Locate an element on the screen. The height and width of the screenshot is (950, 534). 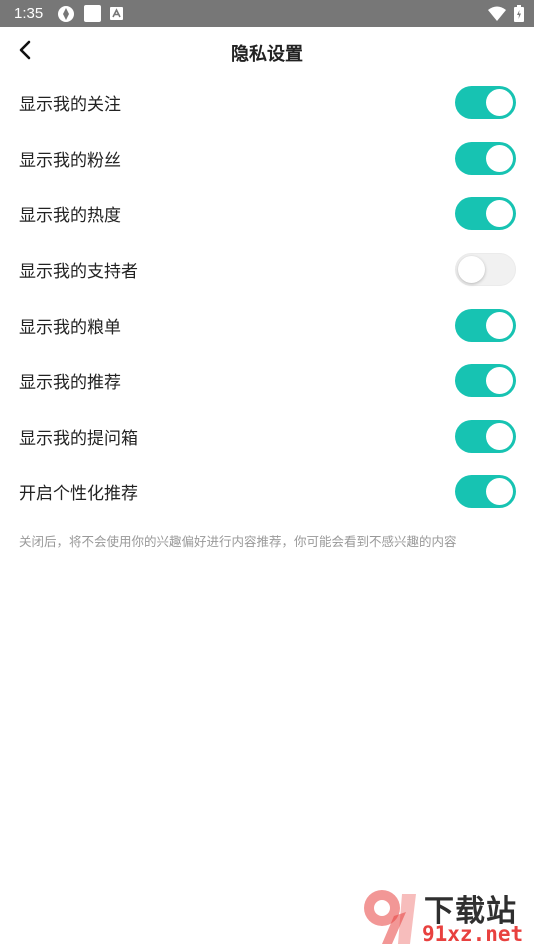
setting-label: 开启个性化推荐 is located at coordinates (78, 494).